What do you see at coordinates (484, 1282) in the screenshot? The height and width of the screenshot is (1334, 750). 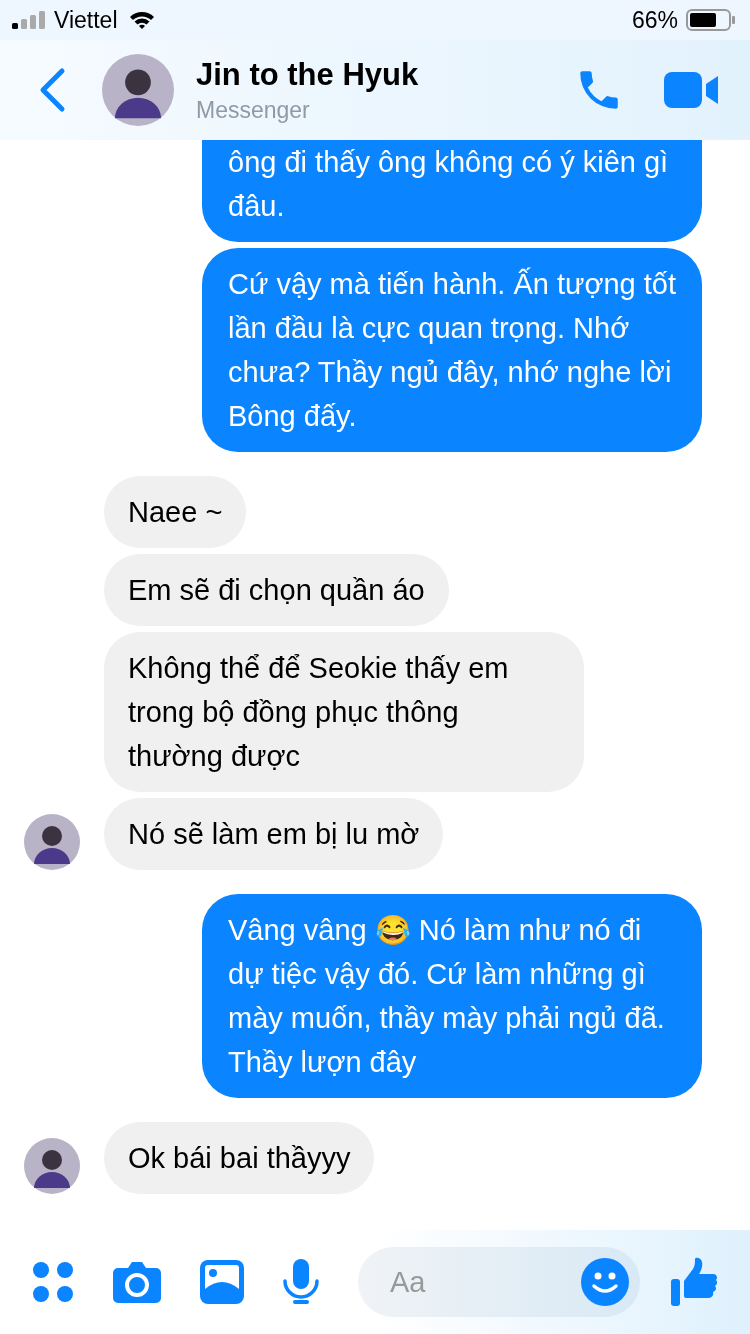 I see `message-input: Aa` at bounding box center [484, 1282].